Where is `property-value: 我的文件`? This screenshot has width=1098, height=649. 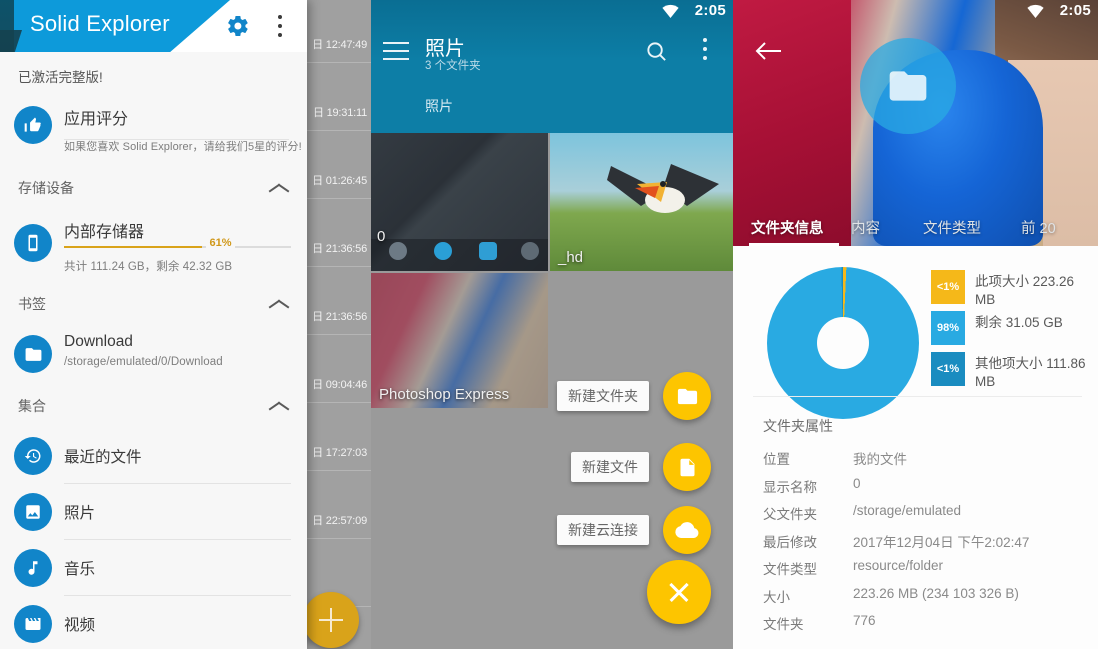
property-value: 我的文件 is located at coordinates (880, 459).